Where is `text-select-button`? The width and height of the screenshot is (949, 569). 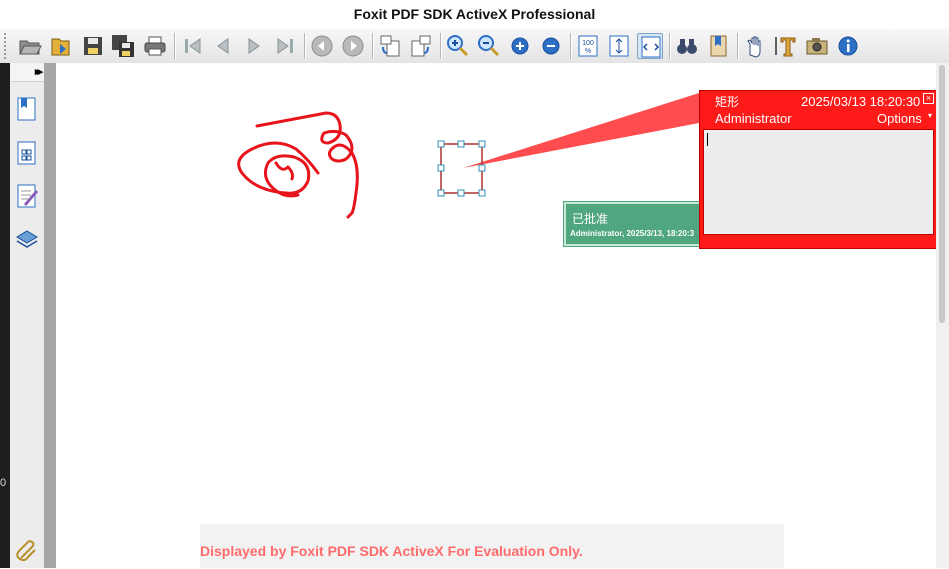 text-select-button is located at coordinates (786, 46).